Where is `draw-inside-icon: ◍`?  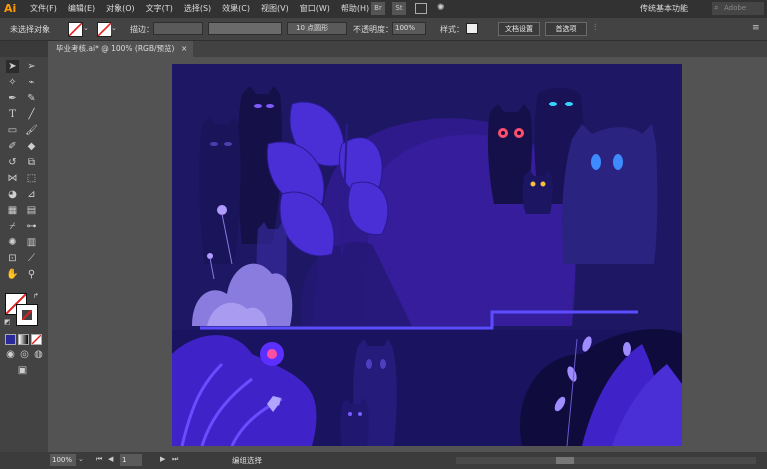 draw-inside-icon: ◍ is located at coordinates (38, 354).